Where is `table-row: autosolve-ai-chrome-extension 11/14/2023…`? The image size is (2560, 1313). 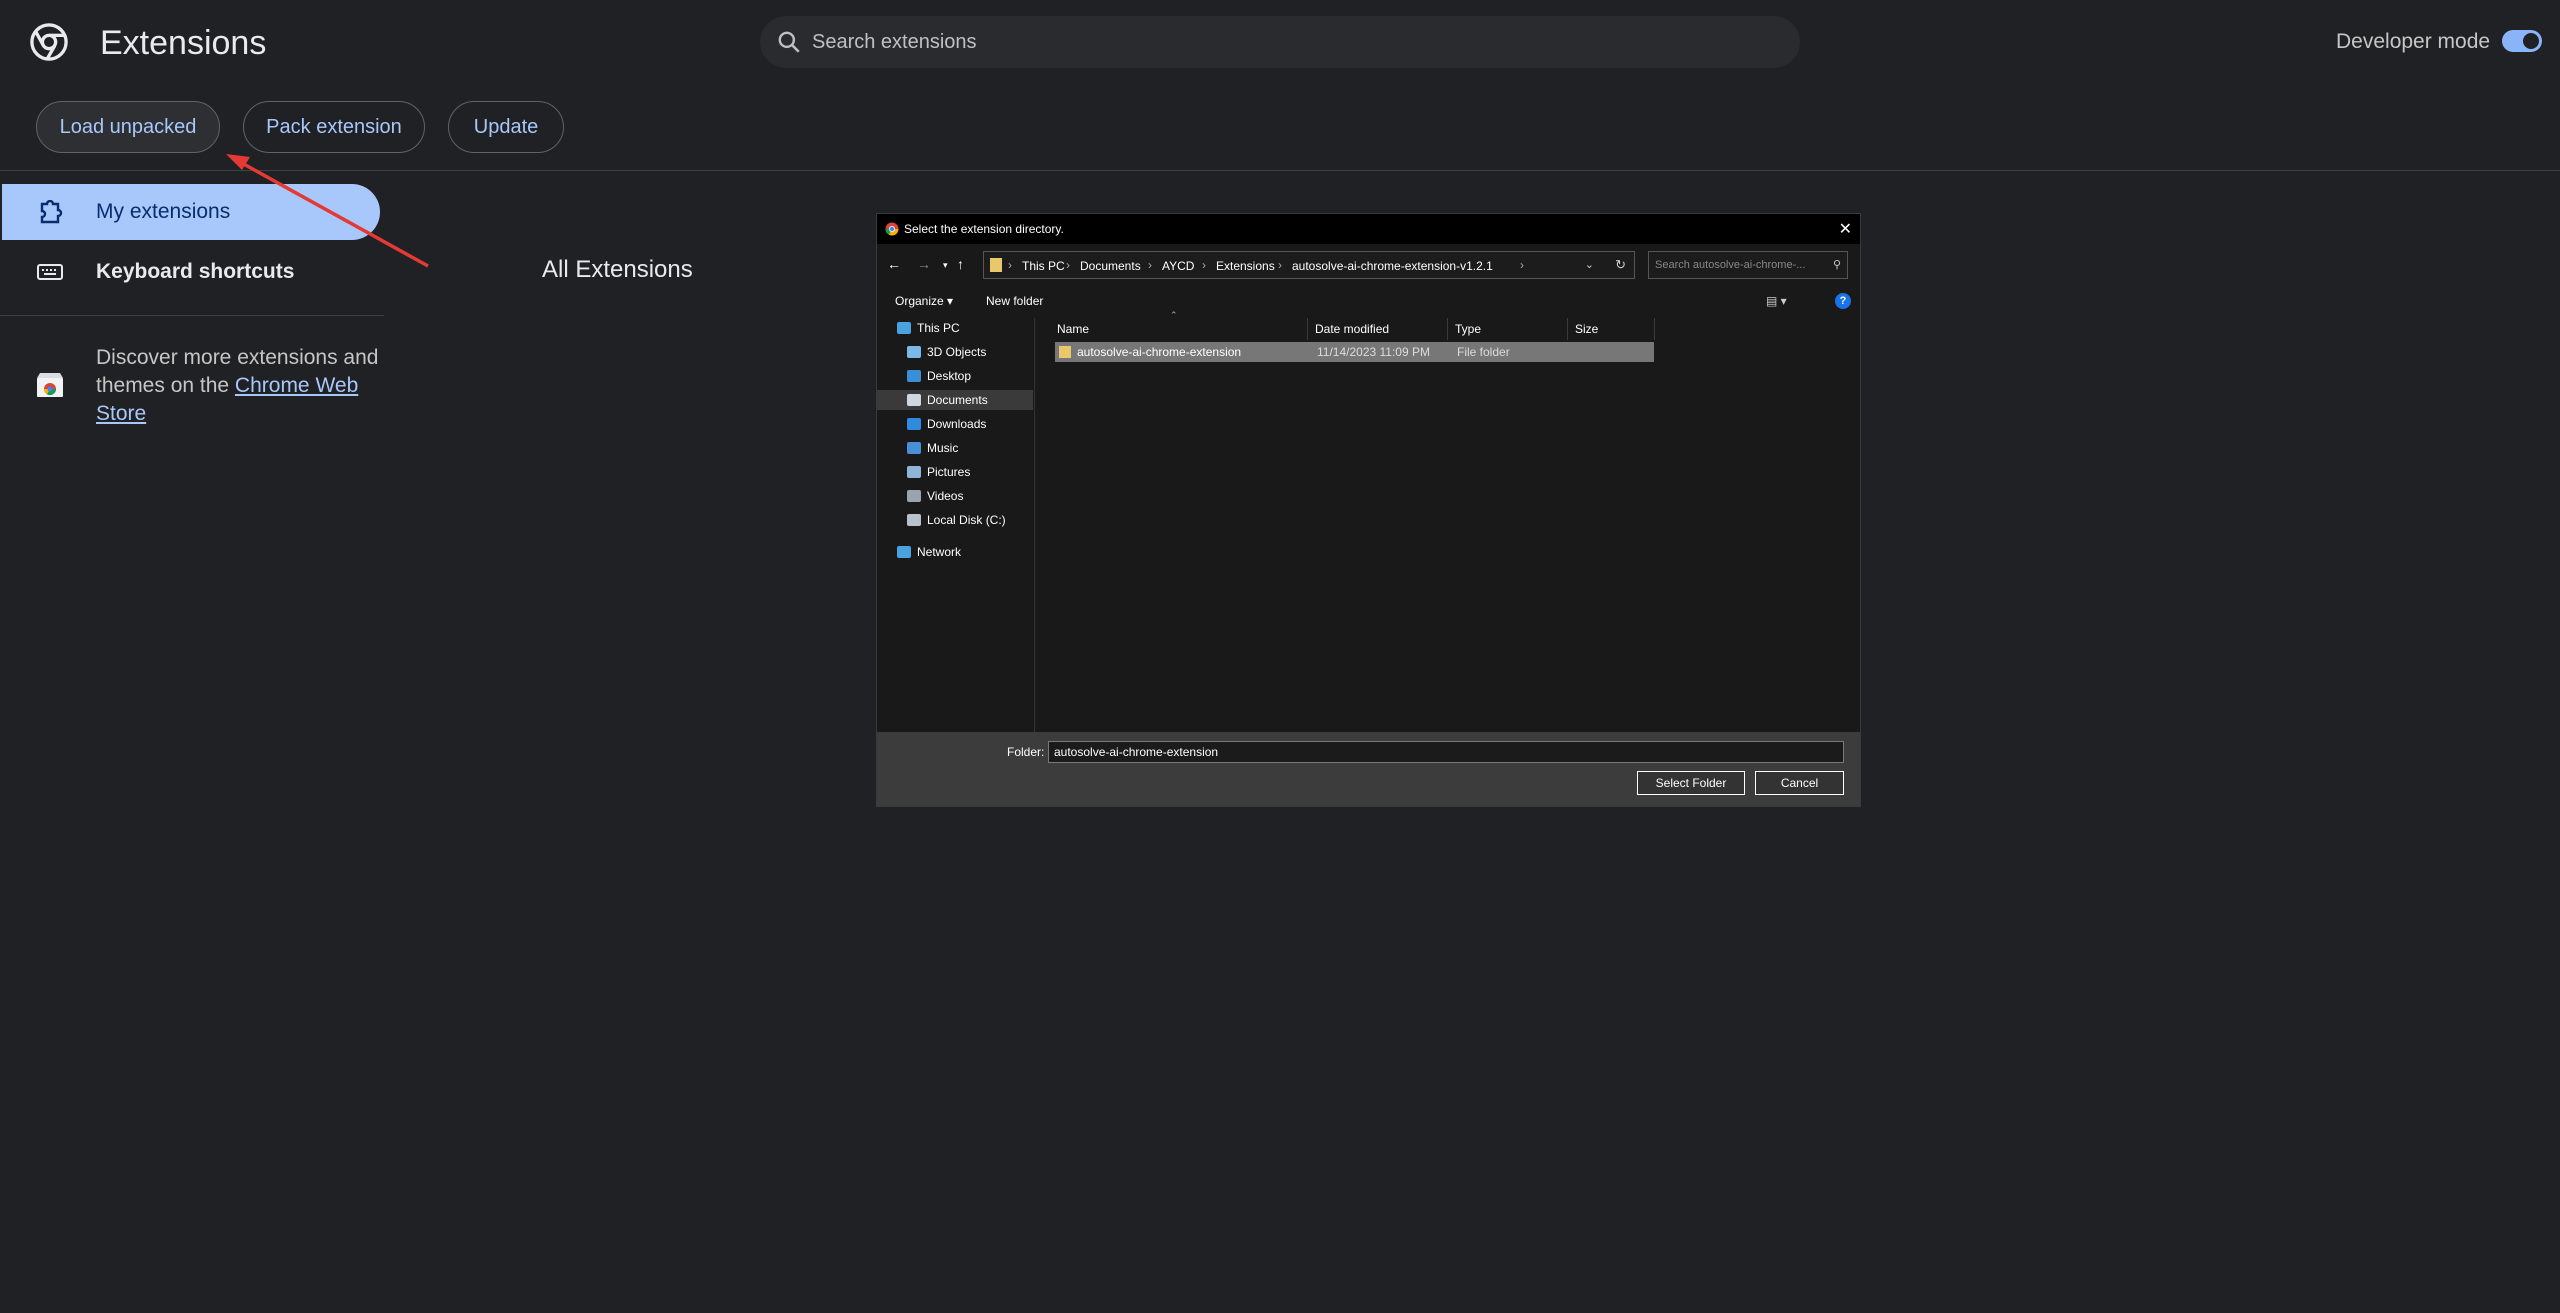 table-row: autosolve-ai-chrome-extension 11/14/2023… is located at coordinates (1354, 352).